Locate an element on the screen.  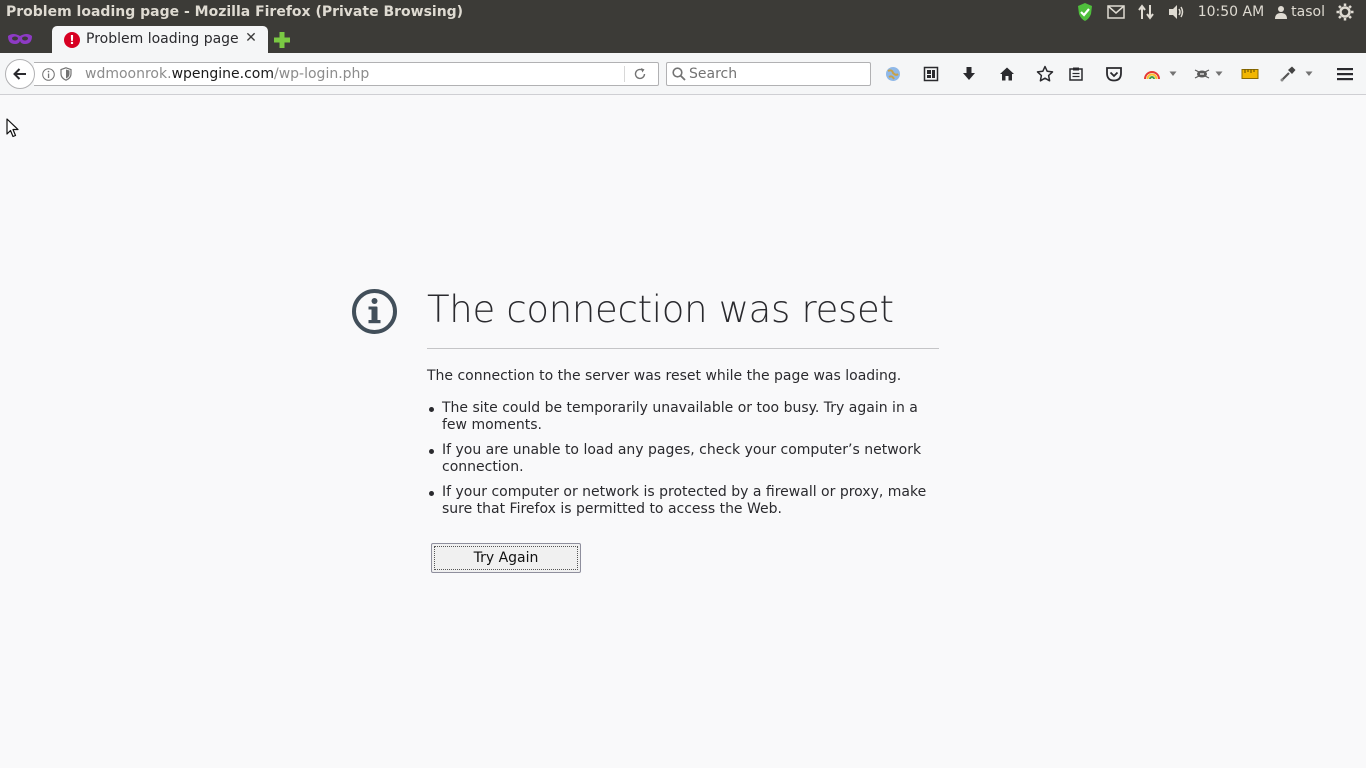
search-bar is located at coordinates (768, 74).